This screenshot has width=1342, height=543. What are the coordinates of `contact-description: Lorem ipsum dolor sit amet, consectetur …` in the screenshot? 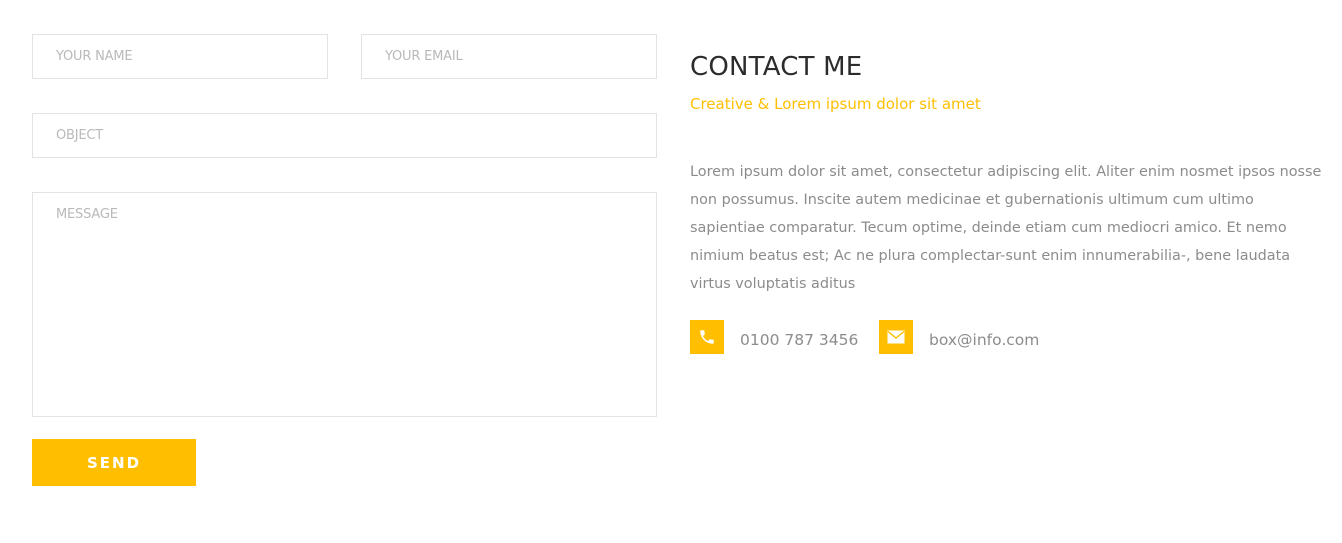 It's located at (1006, 228).